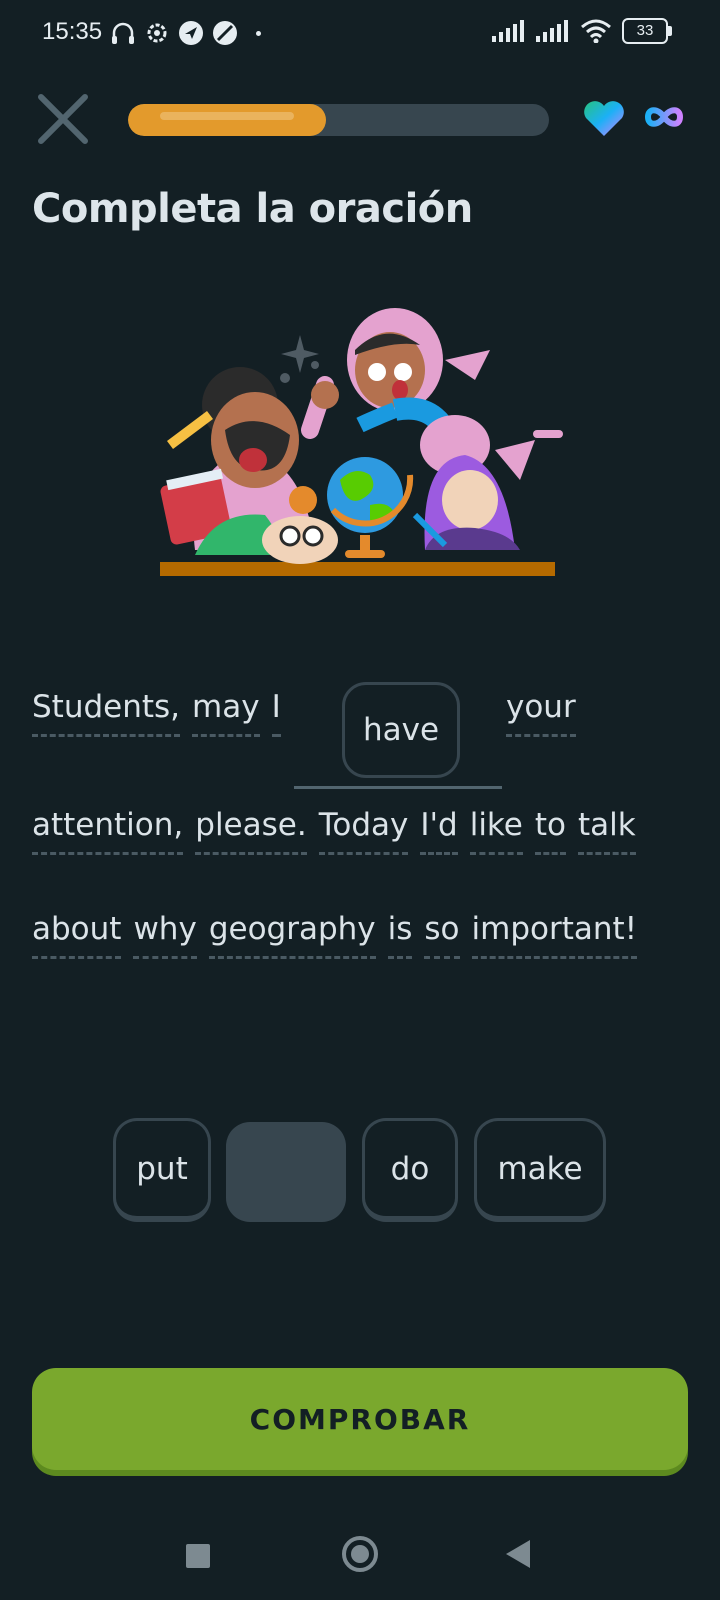 Image resolution: width=720 pixels, height=1600 pixels. What do you see at coordinates (400, 936) in the screenshot?
I see `sentence-word: is` at bounding box center [400, 936].